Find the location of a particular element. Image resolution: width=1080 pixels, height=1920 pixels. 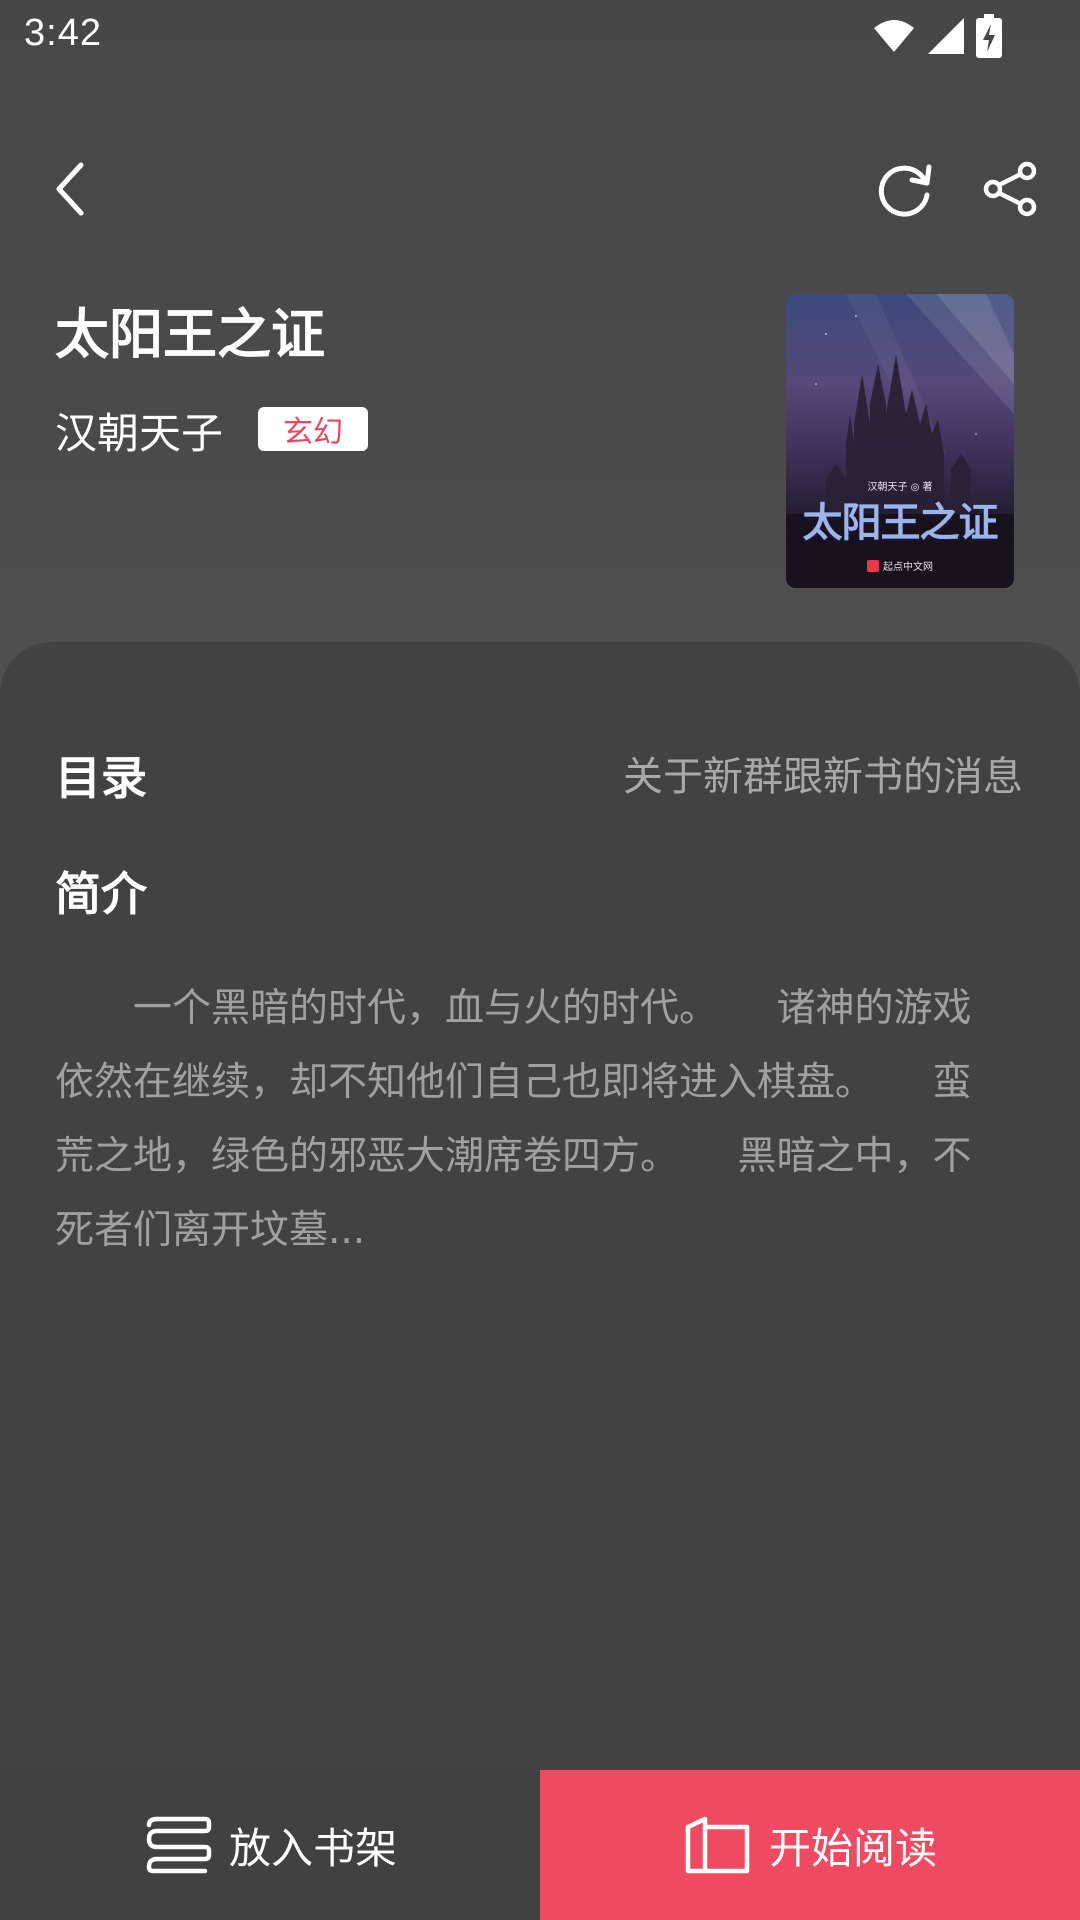

book-title: 太阳王之证 is located at coordinates (190, 334).